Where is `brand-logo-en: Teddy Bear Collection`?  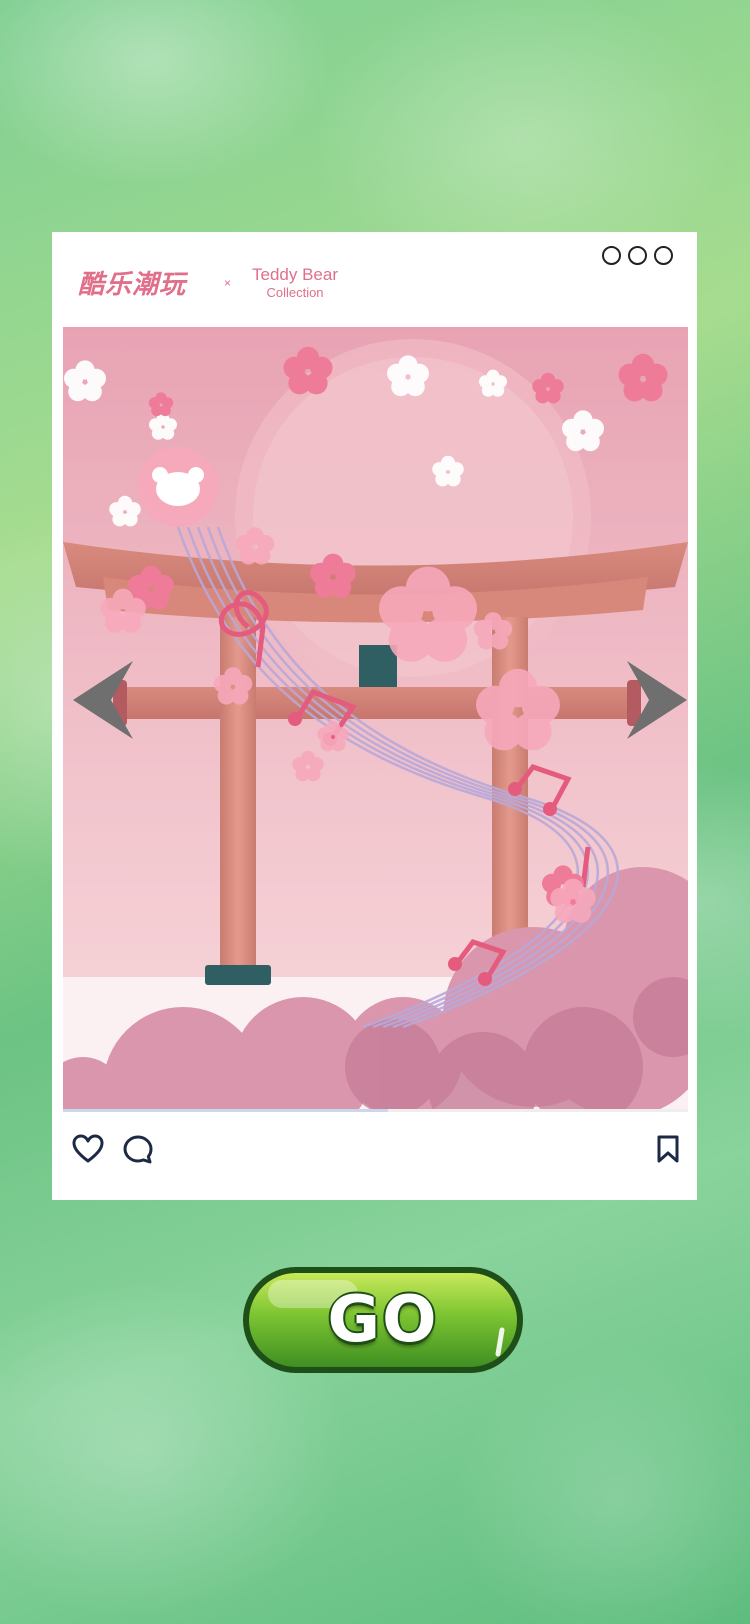 brand-logo-en: Teddy Bear Collection is located at coordinates (295, 284).